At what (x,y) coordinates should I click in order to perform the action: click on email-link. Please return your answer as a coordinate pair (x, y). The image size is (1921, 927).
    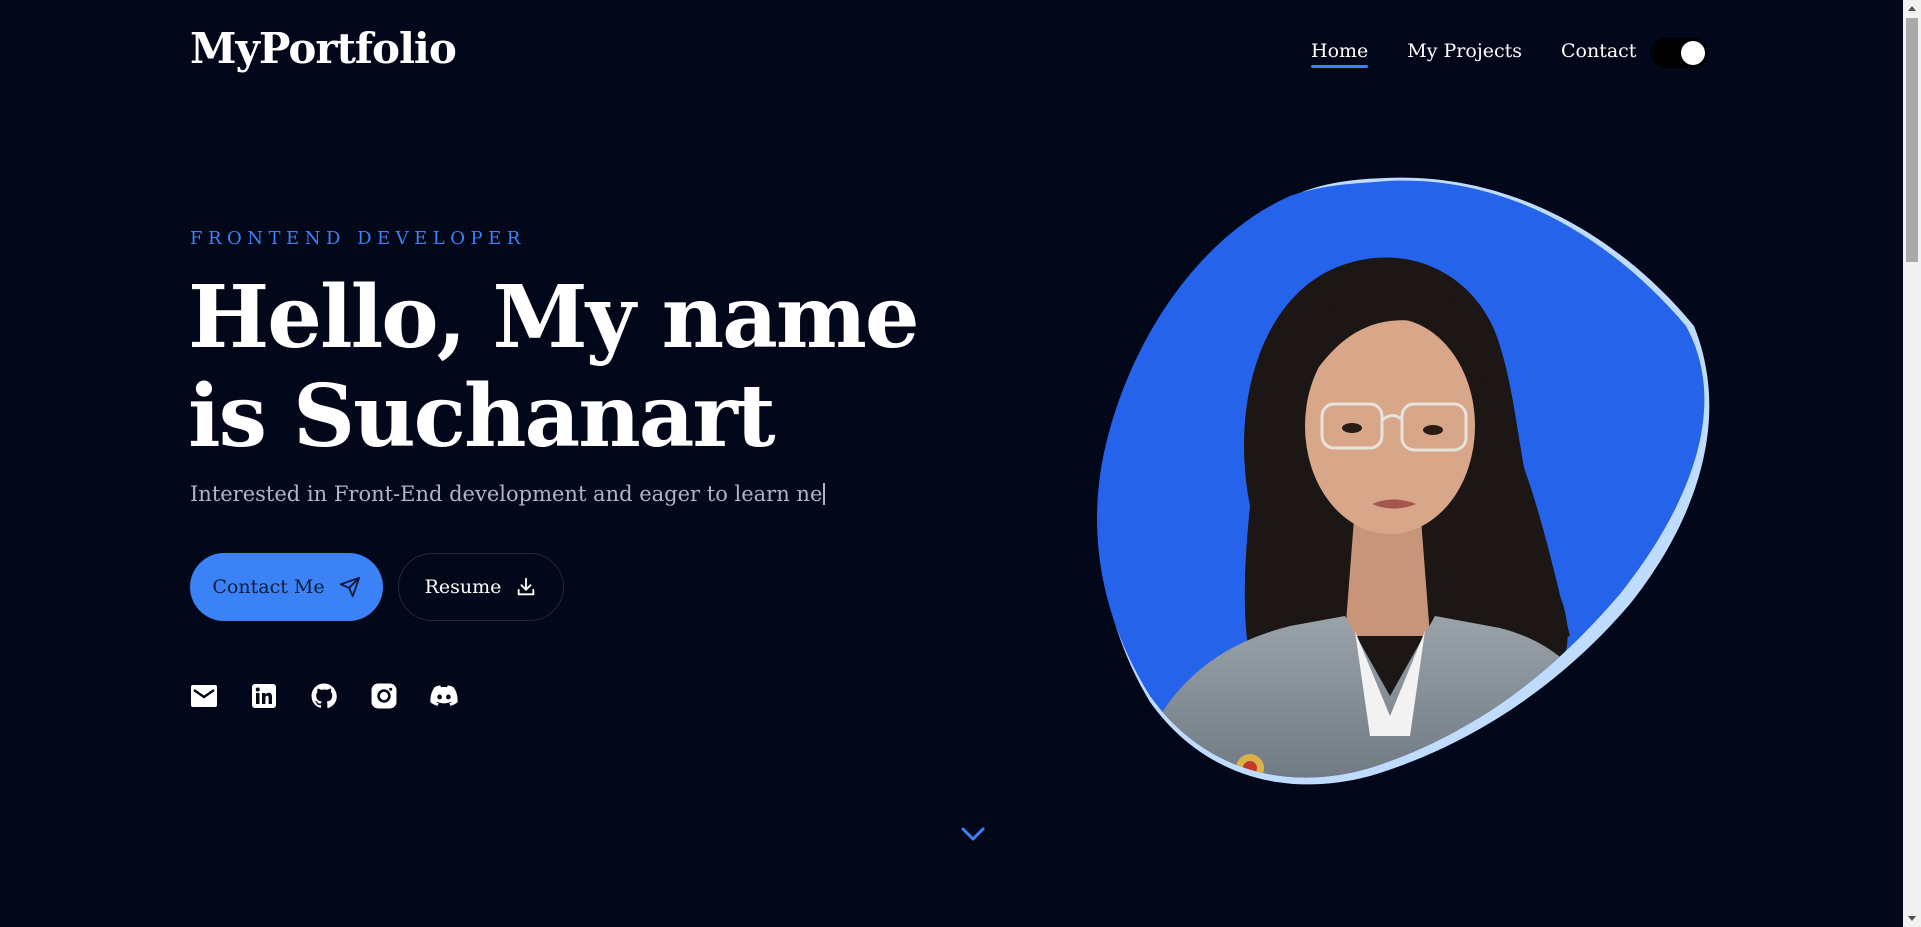
    Looking at the image, I should click on (204, 696).